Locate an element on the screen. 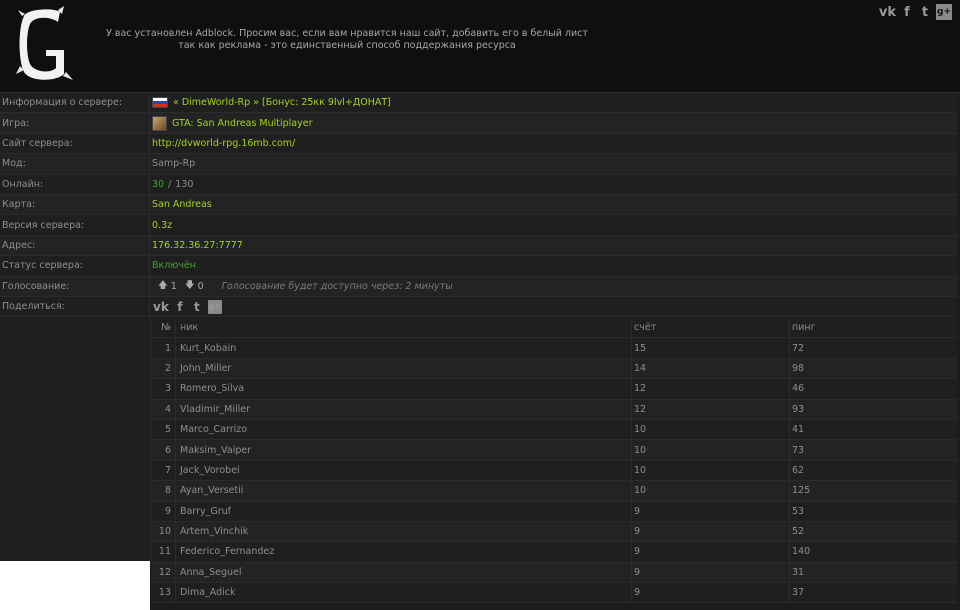 The image size is (960, 610). site-label: Сайт сервера: is located at coordinates (75, 143).